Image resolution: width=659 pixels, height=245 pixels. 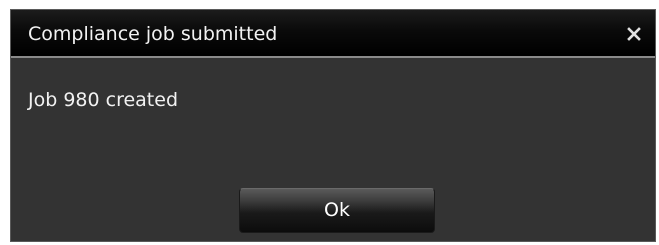 I want to click on dialog-message: Job 980 created, so click(x=103, y=100).